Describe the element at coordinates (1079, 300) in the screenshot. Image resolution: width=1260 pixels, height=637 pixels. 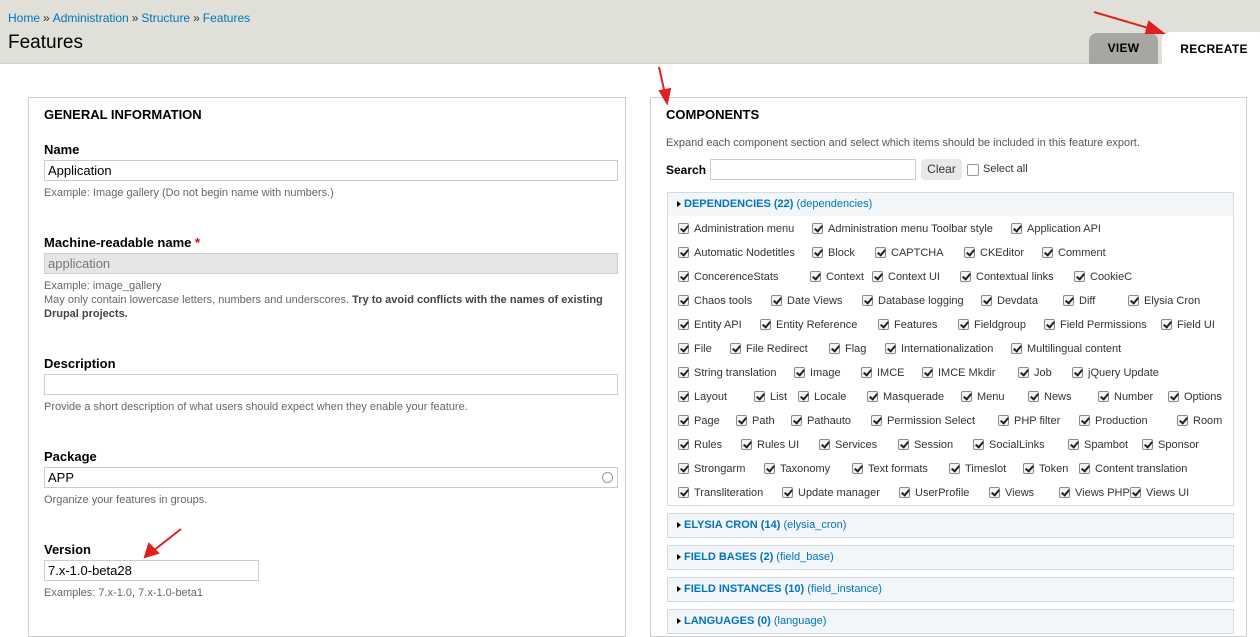
I see `dependency-checkbox: Diff` at that location.